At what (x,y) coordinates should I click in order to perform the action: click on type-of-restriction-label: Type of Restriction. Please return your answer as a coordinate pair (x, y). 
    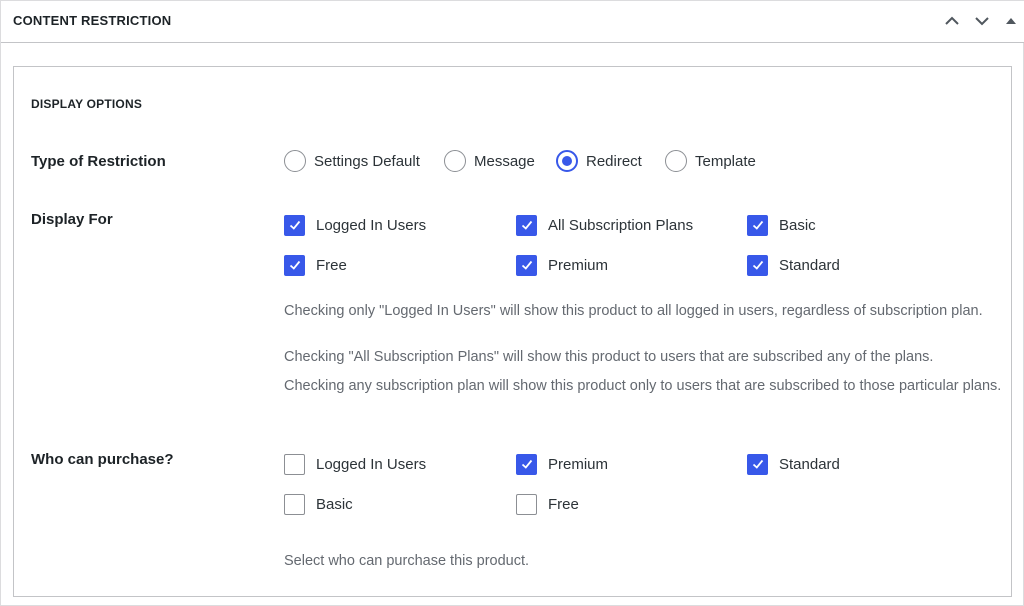
    Looking at the image, I should click on (98, 161).